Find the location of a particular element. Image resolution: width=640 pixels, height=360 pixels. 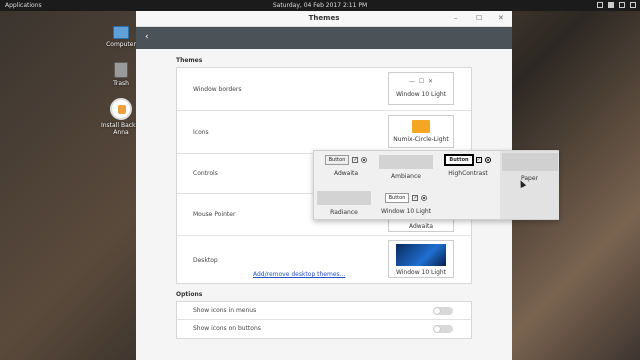

installer-icon is located at coordinates (121, 109).